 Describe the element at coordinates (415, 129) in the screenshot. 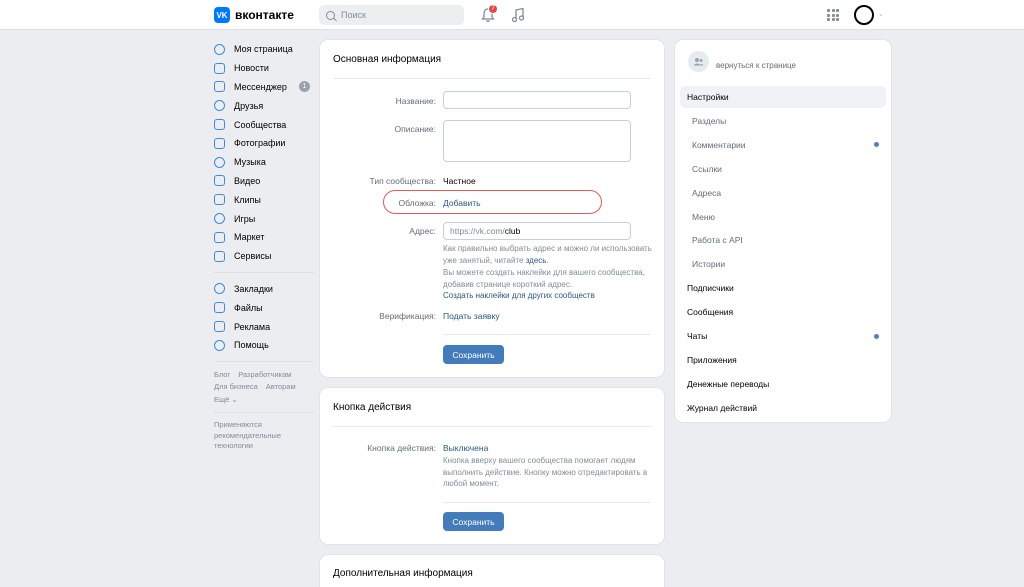

I see `description-label: Описание:` at that location.